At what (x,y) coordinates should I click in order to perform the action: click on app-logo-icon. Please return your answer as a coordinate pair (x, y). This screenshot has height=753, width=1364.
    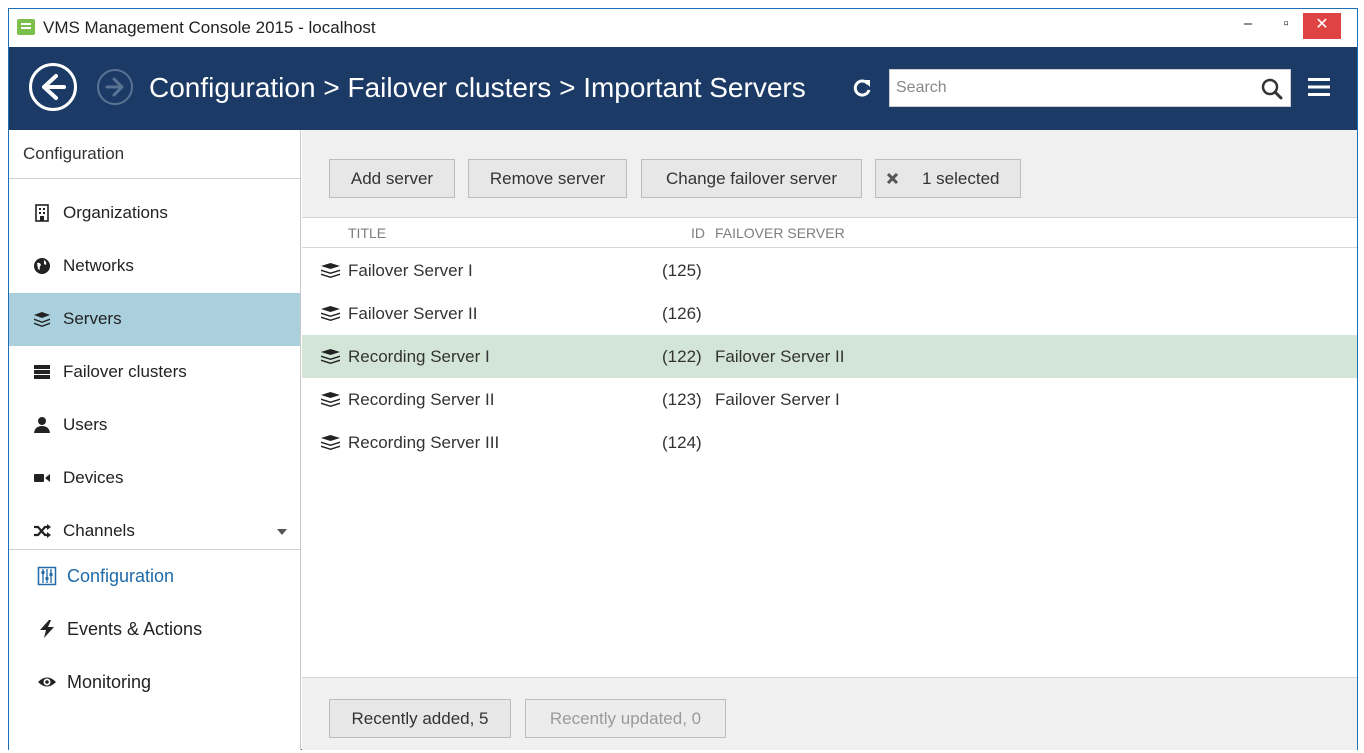
    Looking at the image, I should click on (26, 27).